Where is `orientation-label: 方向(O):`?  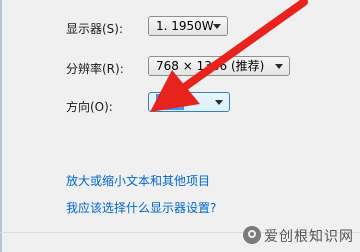 orientation-label: 方向(O): is located at coordinates (89, 107).